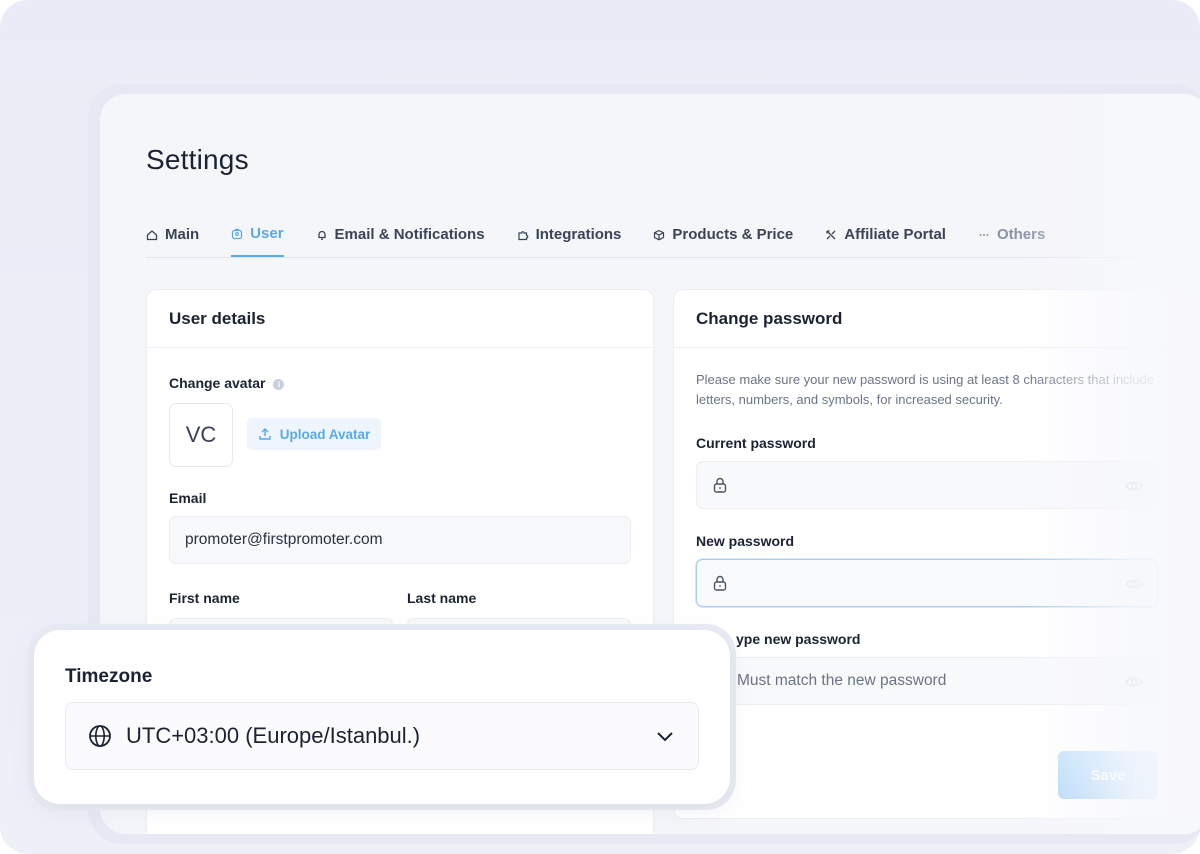  Describe the element at coordinates (237, 233) in the screenshot. I see `user-badge-icon` at that location.